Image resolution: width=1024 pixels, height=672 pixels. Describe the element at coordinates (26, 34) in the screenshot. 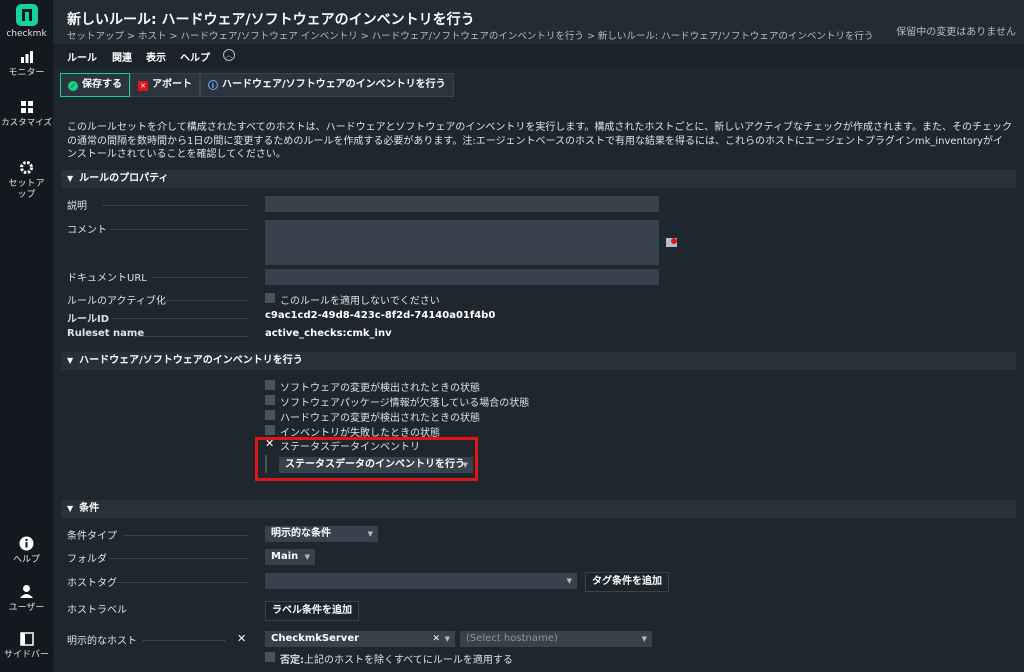

I see `logo-text: checkmk` at that location.